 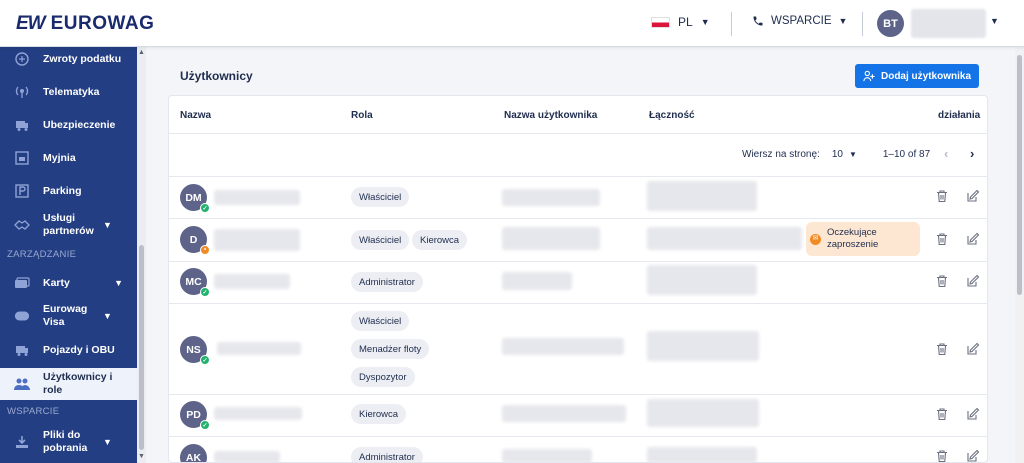 I want to click on avatar: D •, so click(x=195, y=240).